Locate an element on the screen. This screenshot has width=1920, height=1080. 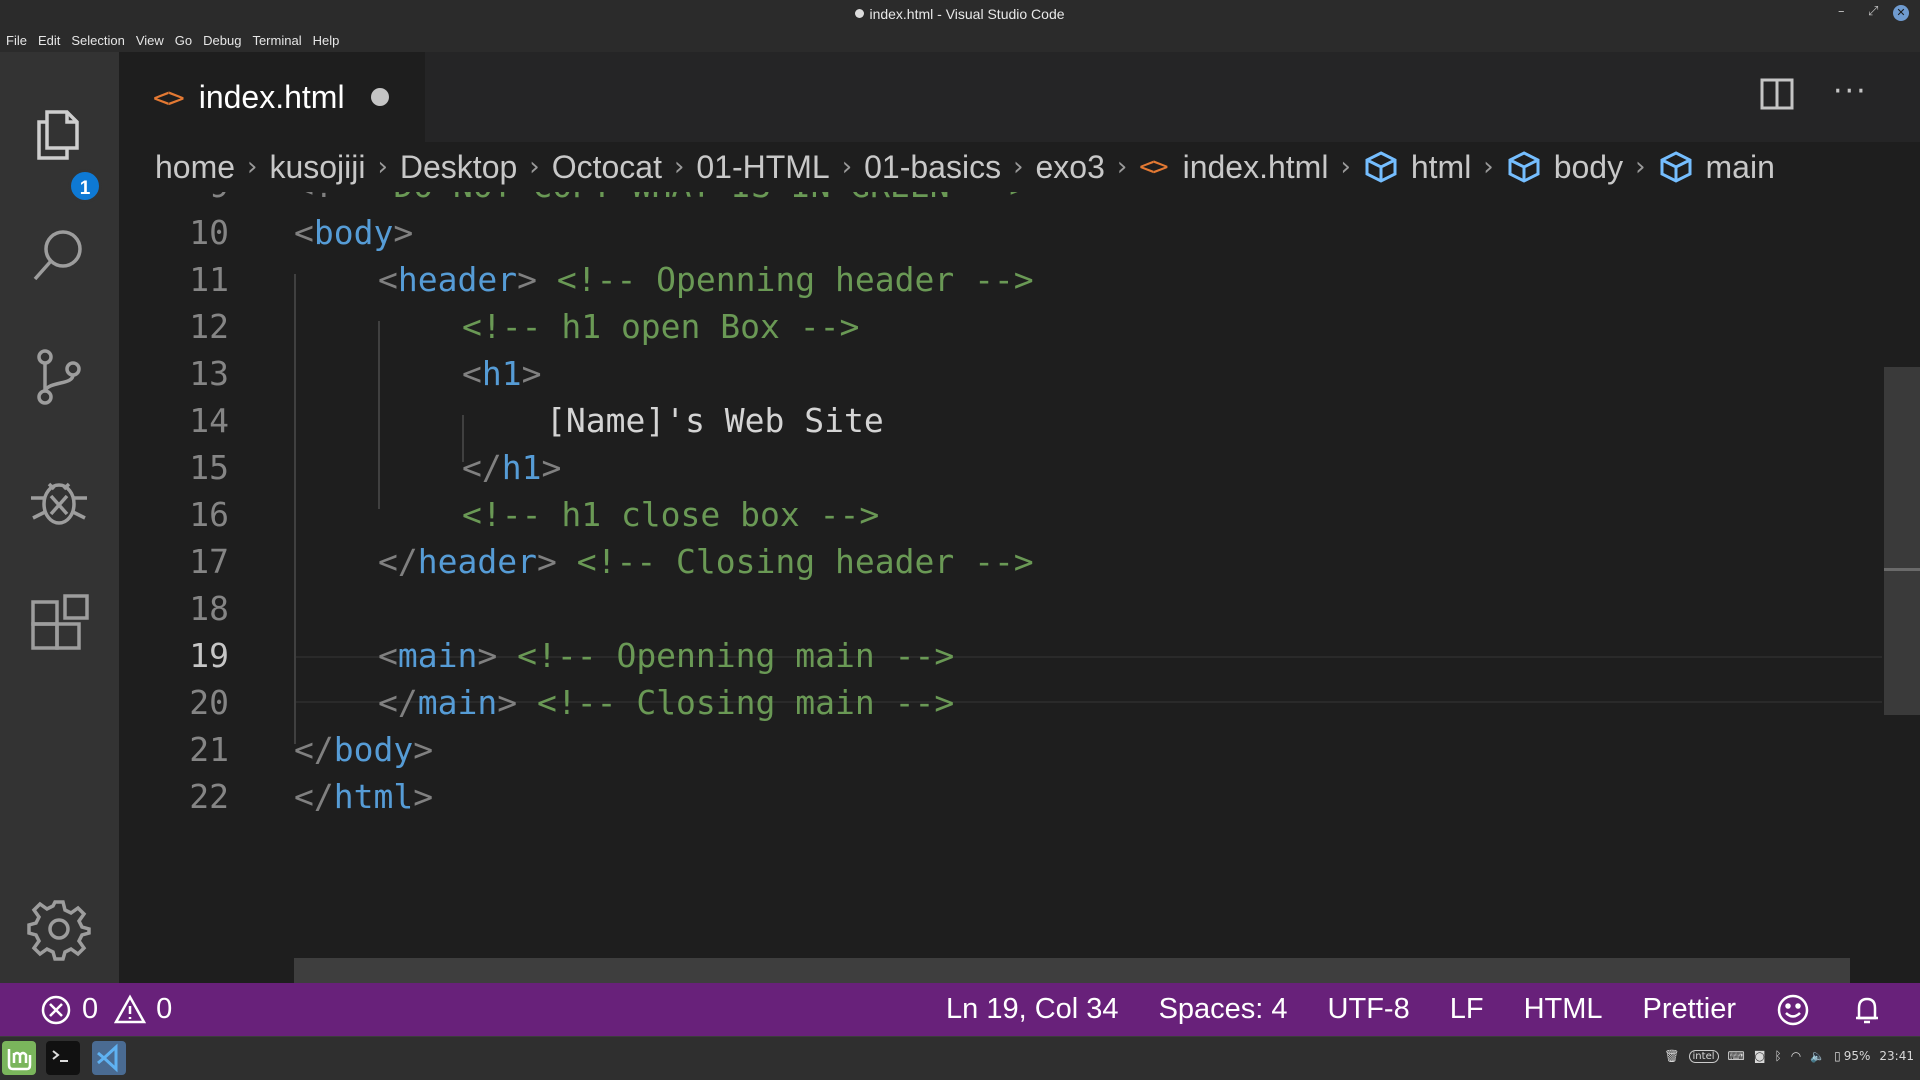
code-line: 22 </html> is located at coordinates (1000, 796).